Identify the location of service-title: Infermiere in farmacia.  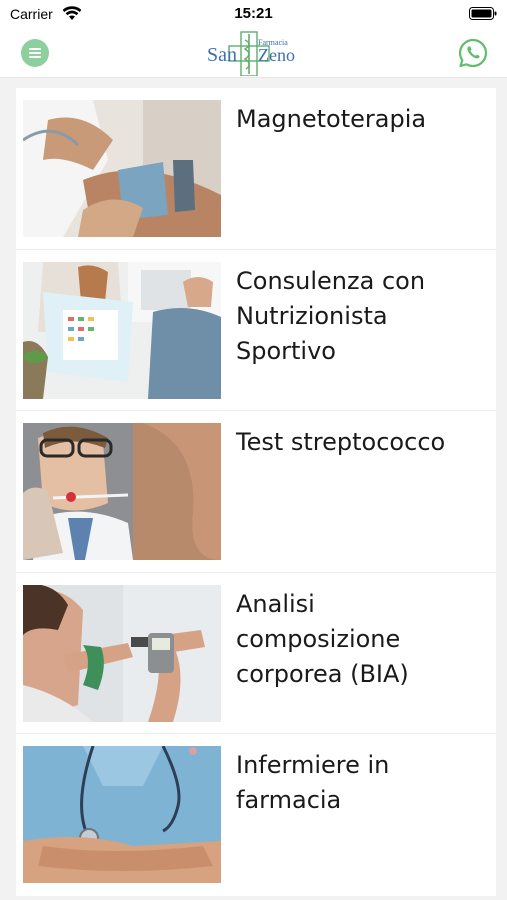
(313, 782).